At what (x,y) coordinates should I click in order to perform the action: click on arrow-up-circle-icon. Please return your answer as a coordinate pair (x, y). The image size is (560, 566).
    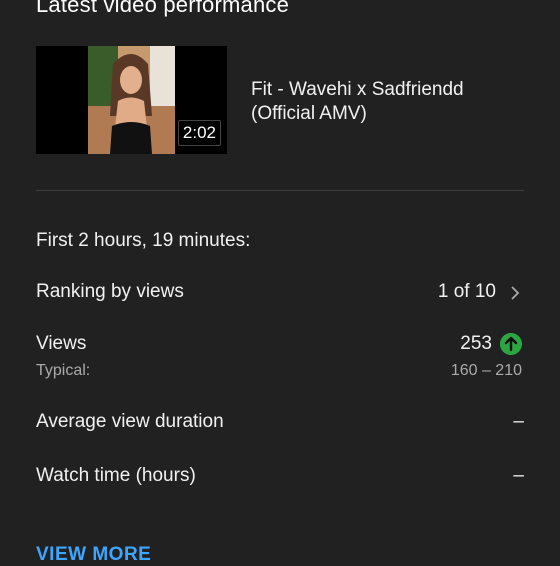
    Looking at the image, I should click on (511, 344).